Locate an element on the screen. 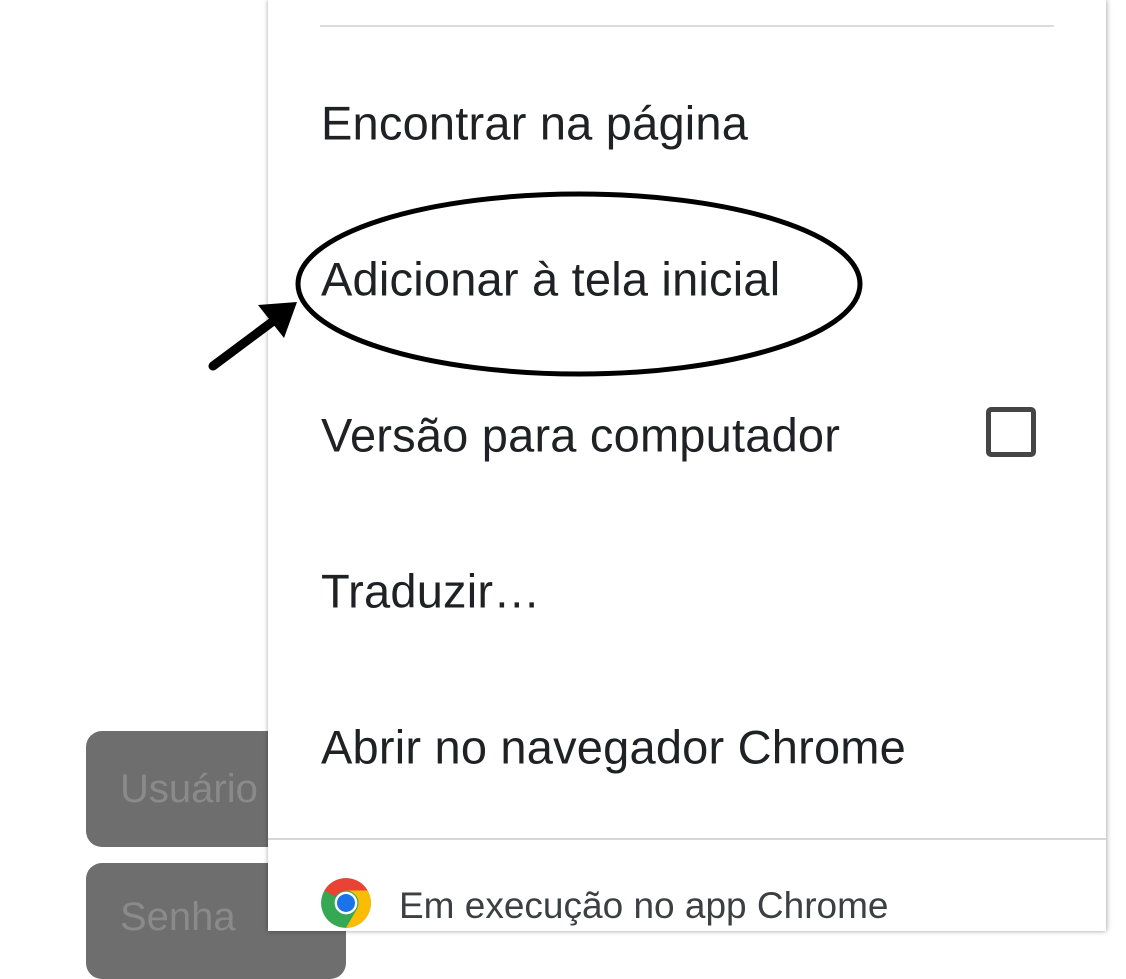  menu-item-find-in-page: Encontrar na página is located at coordinates (687, 125).